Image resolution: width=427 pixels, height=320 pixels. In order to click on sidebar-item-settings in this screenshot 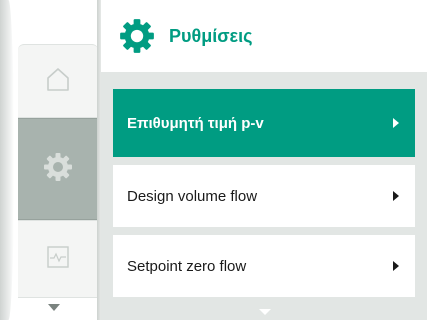, I will do `click(58, 169)`.